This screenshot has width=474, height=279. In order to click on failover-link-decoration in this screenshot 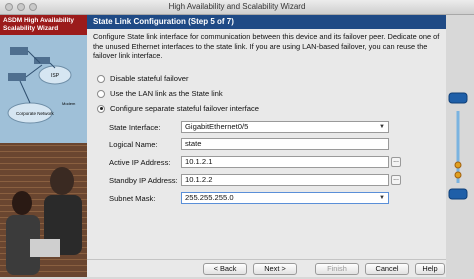, I will do `click(458, 146)`.